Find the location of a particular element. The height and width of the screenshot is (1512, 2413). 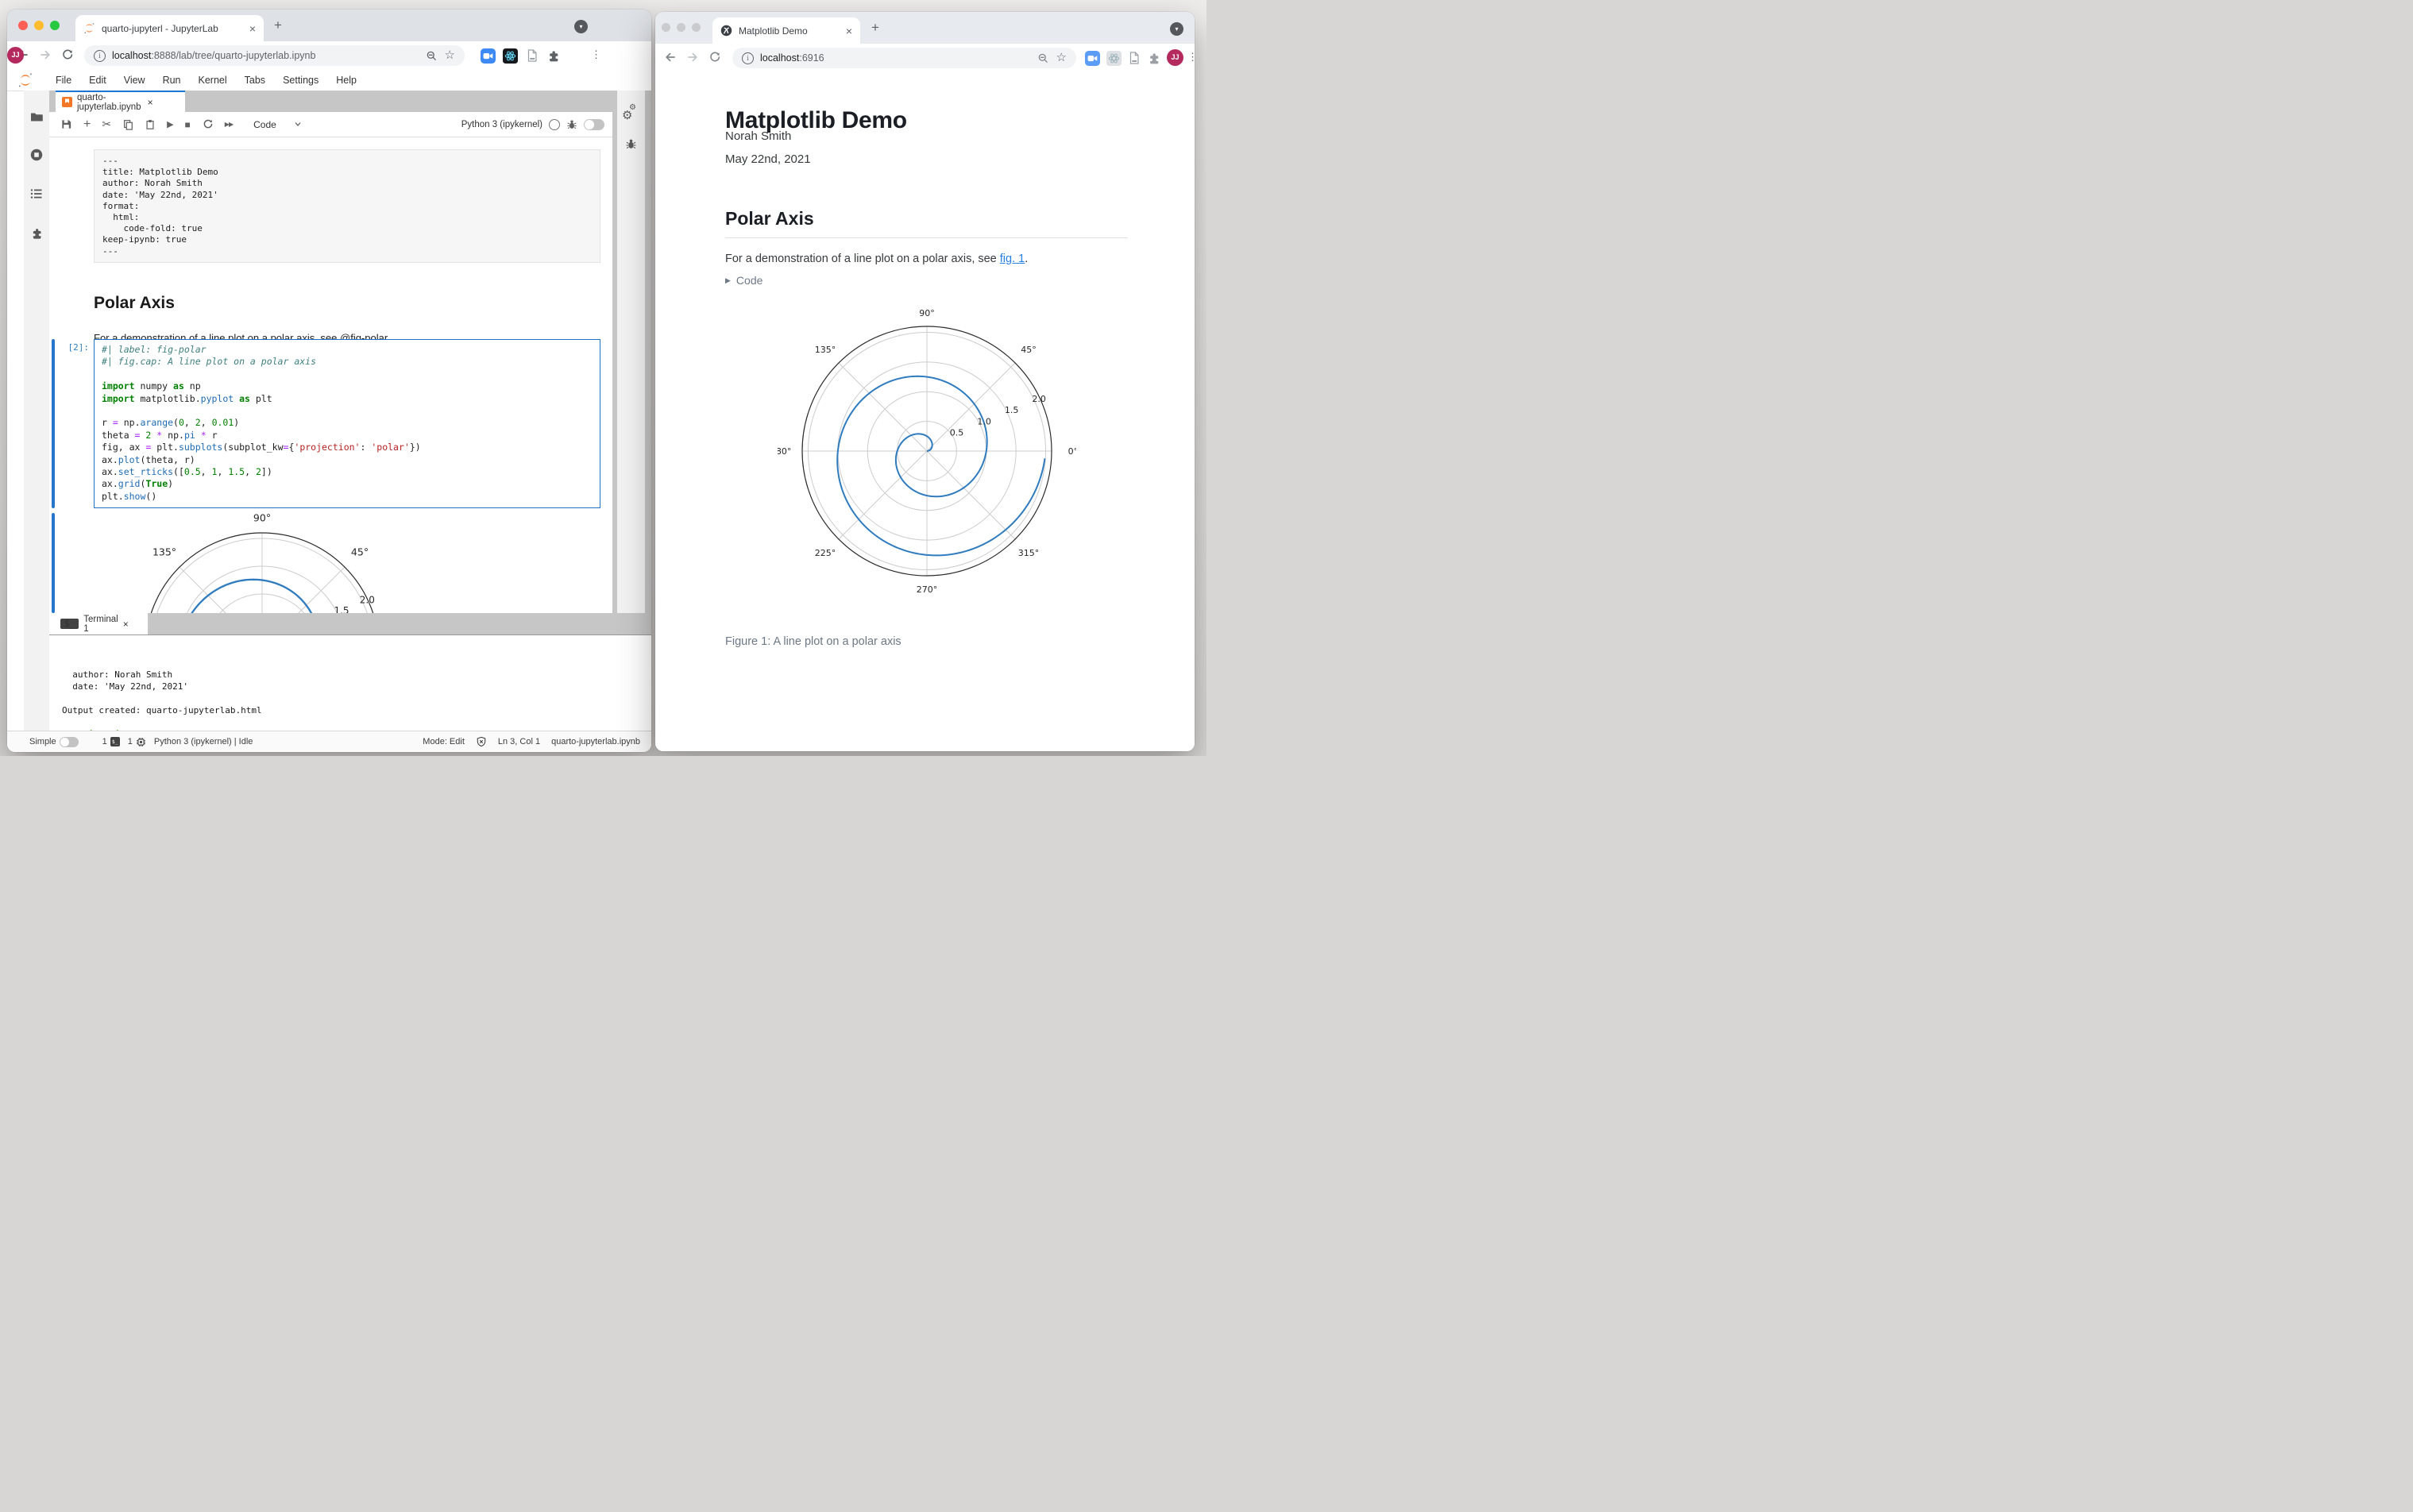

restart-run-all-icon: ▶▶ is located at coordinates (229, 124).